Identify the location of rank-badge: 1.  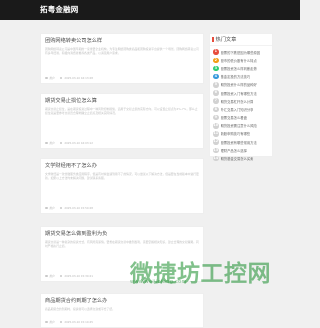
(216, 52).